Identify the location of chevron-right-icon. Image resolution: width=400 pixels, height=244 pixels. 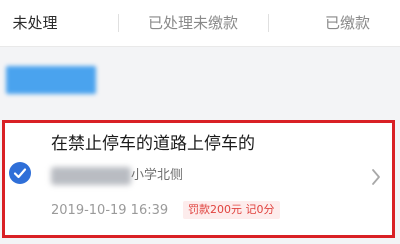
(376, 177).